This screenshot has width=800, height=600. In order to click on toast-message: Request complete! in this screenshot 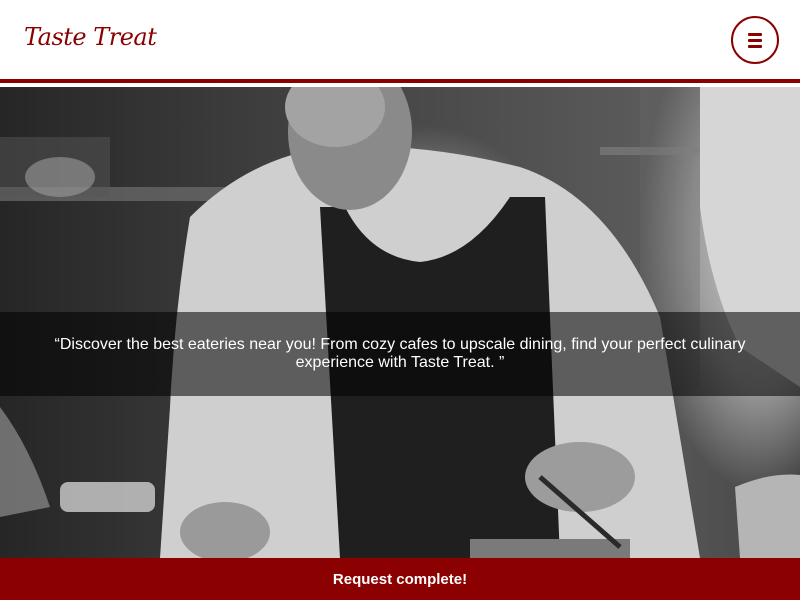, I will do `click(400, 579)`.